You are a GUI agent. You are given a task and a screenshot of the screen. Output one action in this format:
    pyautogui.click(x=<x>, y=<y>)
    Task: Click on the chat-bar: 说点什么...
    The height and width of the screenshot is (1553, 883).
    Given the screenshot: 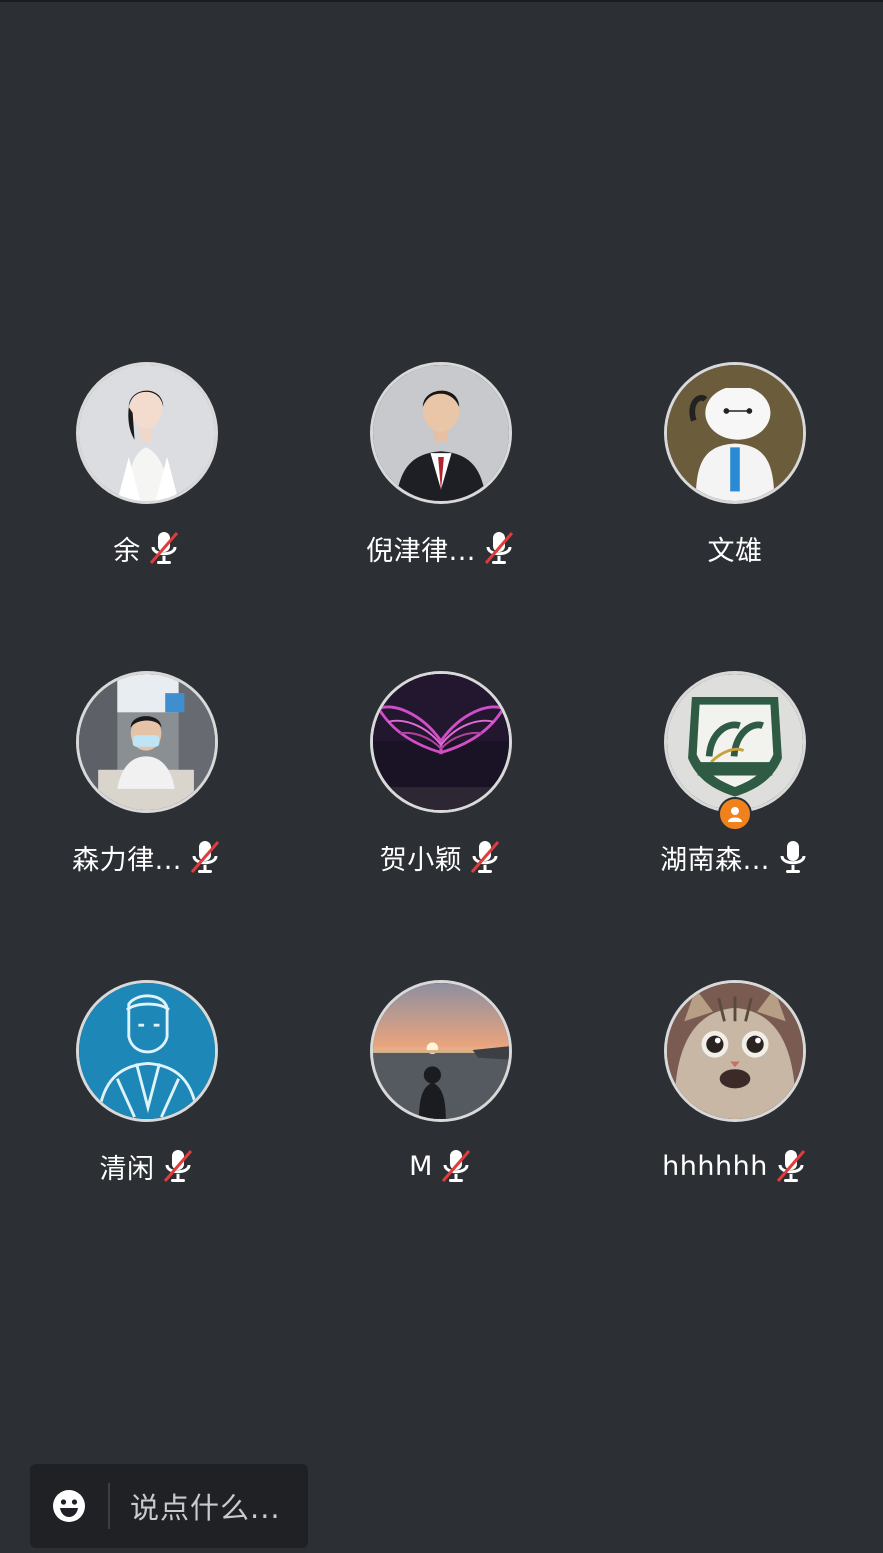 What is the action you would take?
    pyautogui.click(x=169, y=1506)
    